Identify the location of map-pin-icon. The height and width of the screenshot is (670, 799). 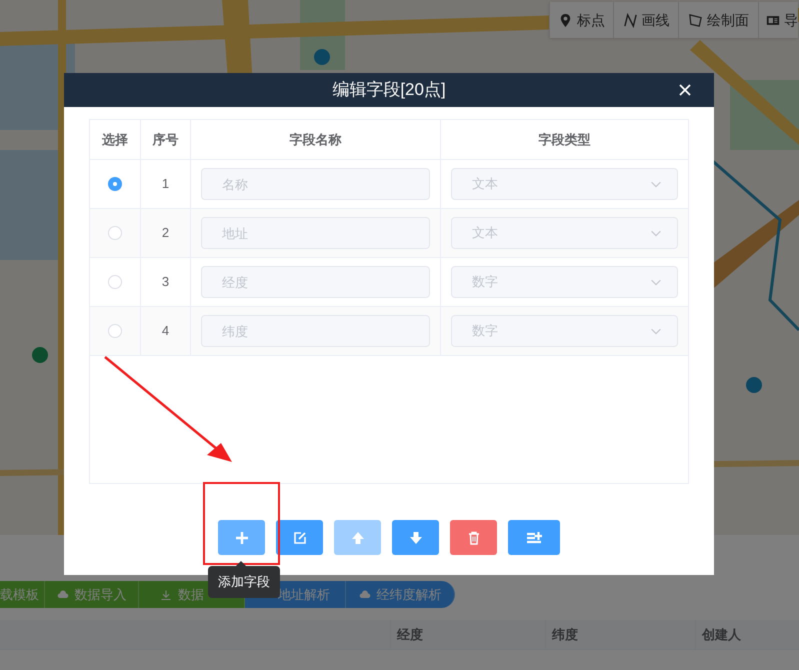
(565, 20).